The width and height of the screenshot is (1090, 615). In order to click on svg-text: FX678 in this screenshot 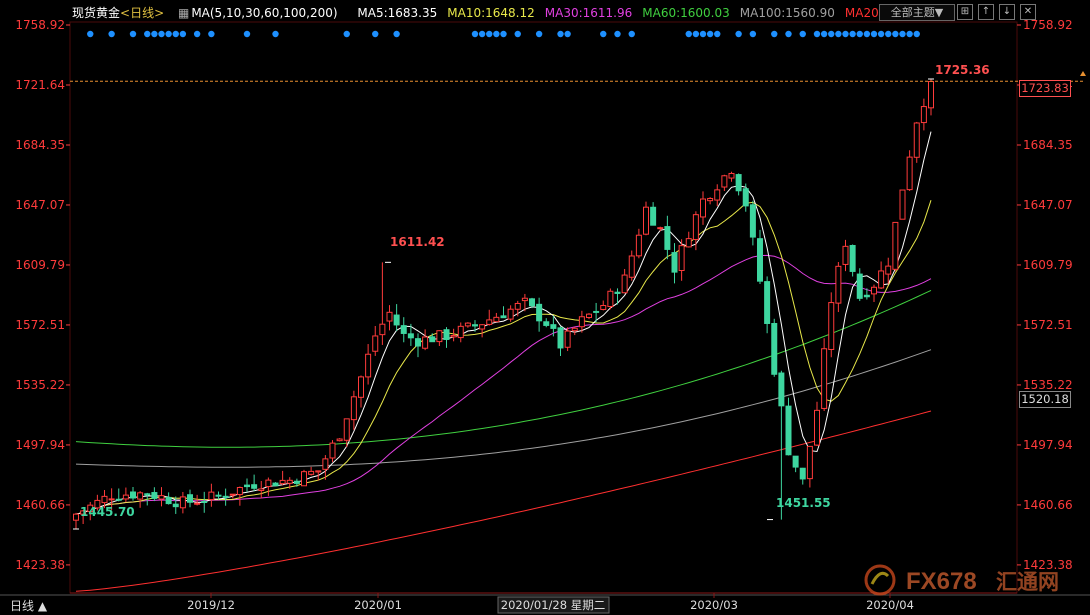, I will do `click(941, 581)`.